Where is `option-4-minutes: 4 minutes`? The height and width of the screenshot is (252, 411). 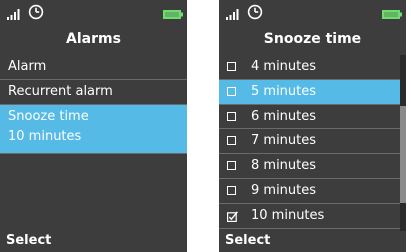
option-4-minutes: 4 minutes is located at coordinates (309, 67).